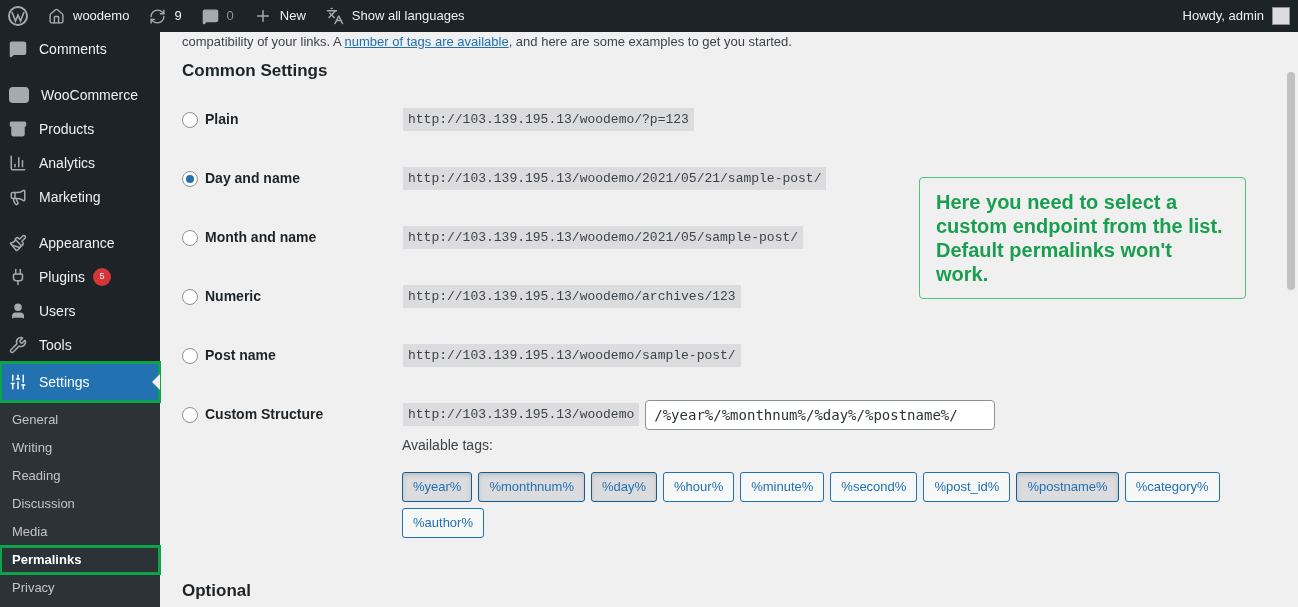 This screenshot has height=607, width=1298. I want to click on option-label: Custom Structure, so click(265, 414).